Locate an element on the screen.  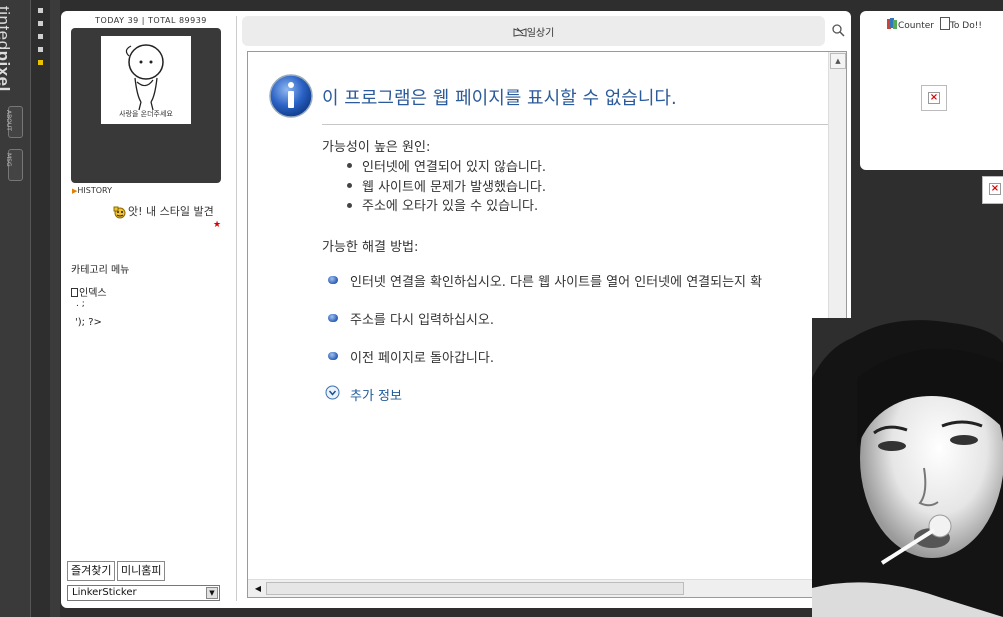
widget-links: Counter To Do!! is located at coordinates (934, 24).